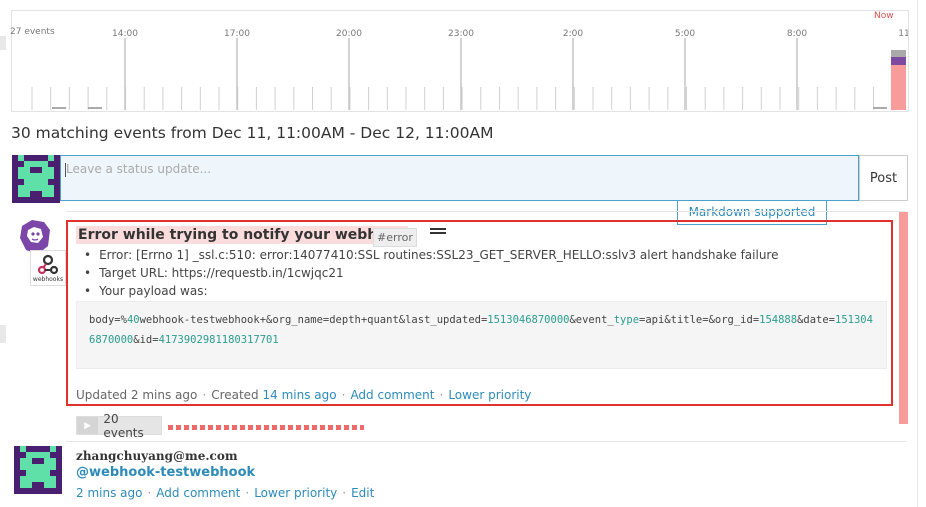 Image resolution: width=926 pixels, height=507 pixels. Describe the element at coordinates (528, 320) in the screenshot. I see `payload-number: 1513046870000` at that location.